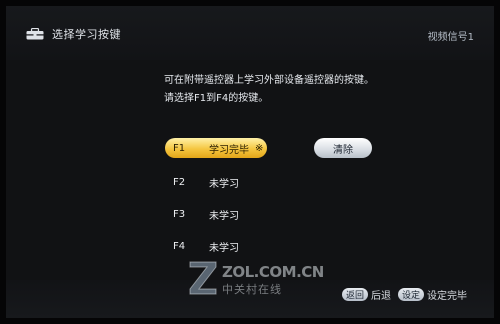 The height and width of the screenshot is (324, 500). What do you see at coordinates (260, 182) in the screenshot?
I see `key-row-f2: F2 未学习` at bounding box center [260, 182].